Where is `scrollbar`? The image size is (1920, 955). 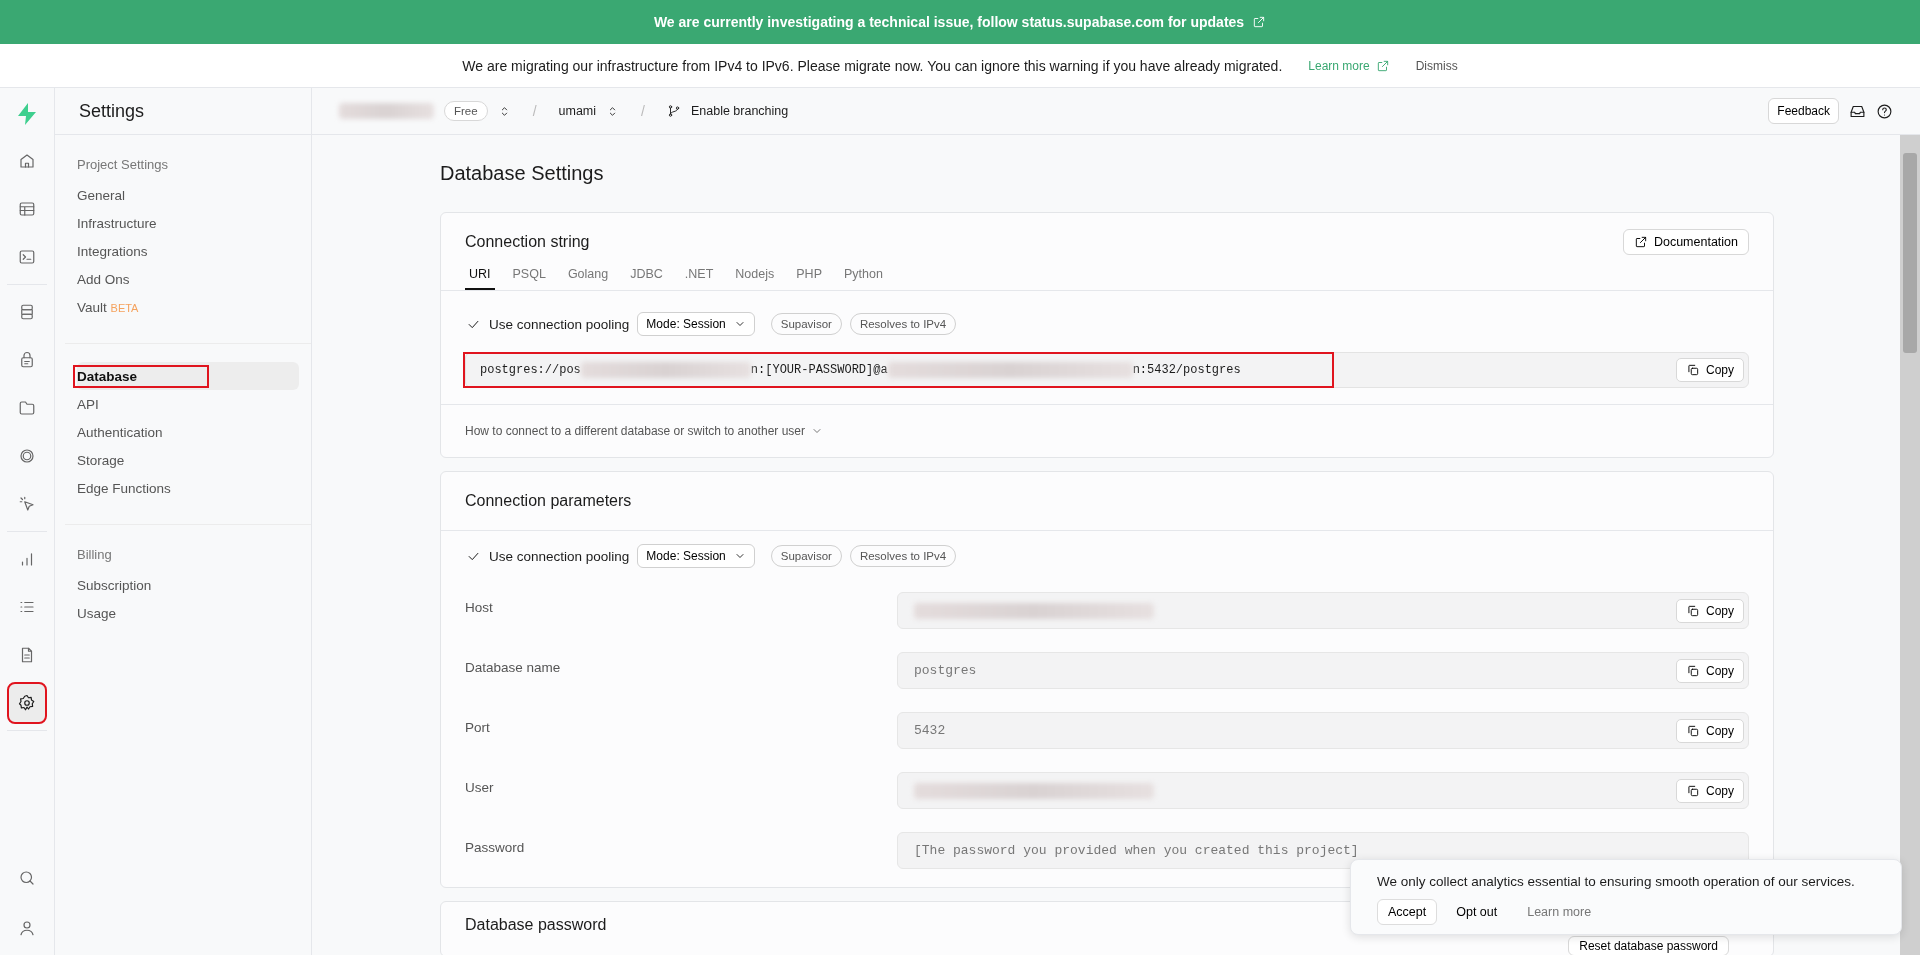 scrollbar is located at coordinates (1910, 545).